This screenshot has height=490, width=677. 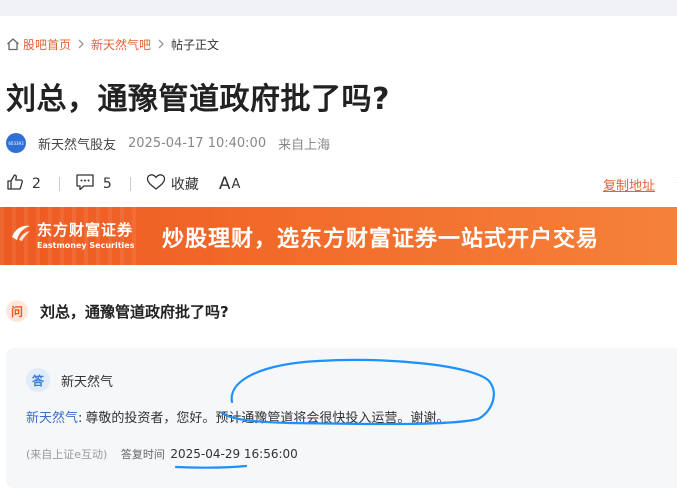 I want to click on answer-time: 2025-04-29 16:56:00, so click(x=234, y=454).